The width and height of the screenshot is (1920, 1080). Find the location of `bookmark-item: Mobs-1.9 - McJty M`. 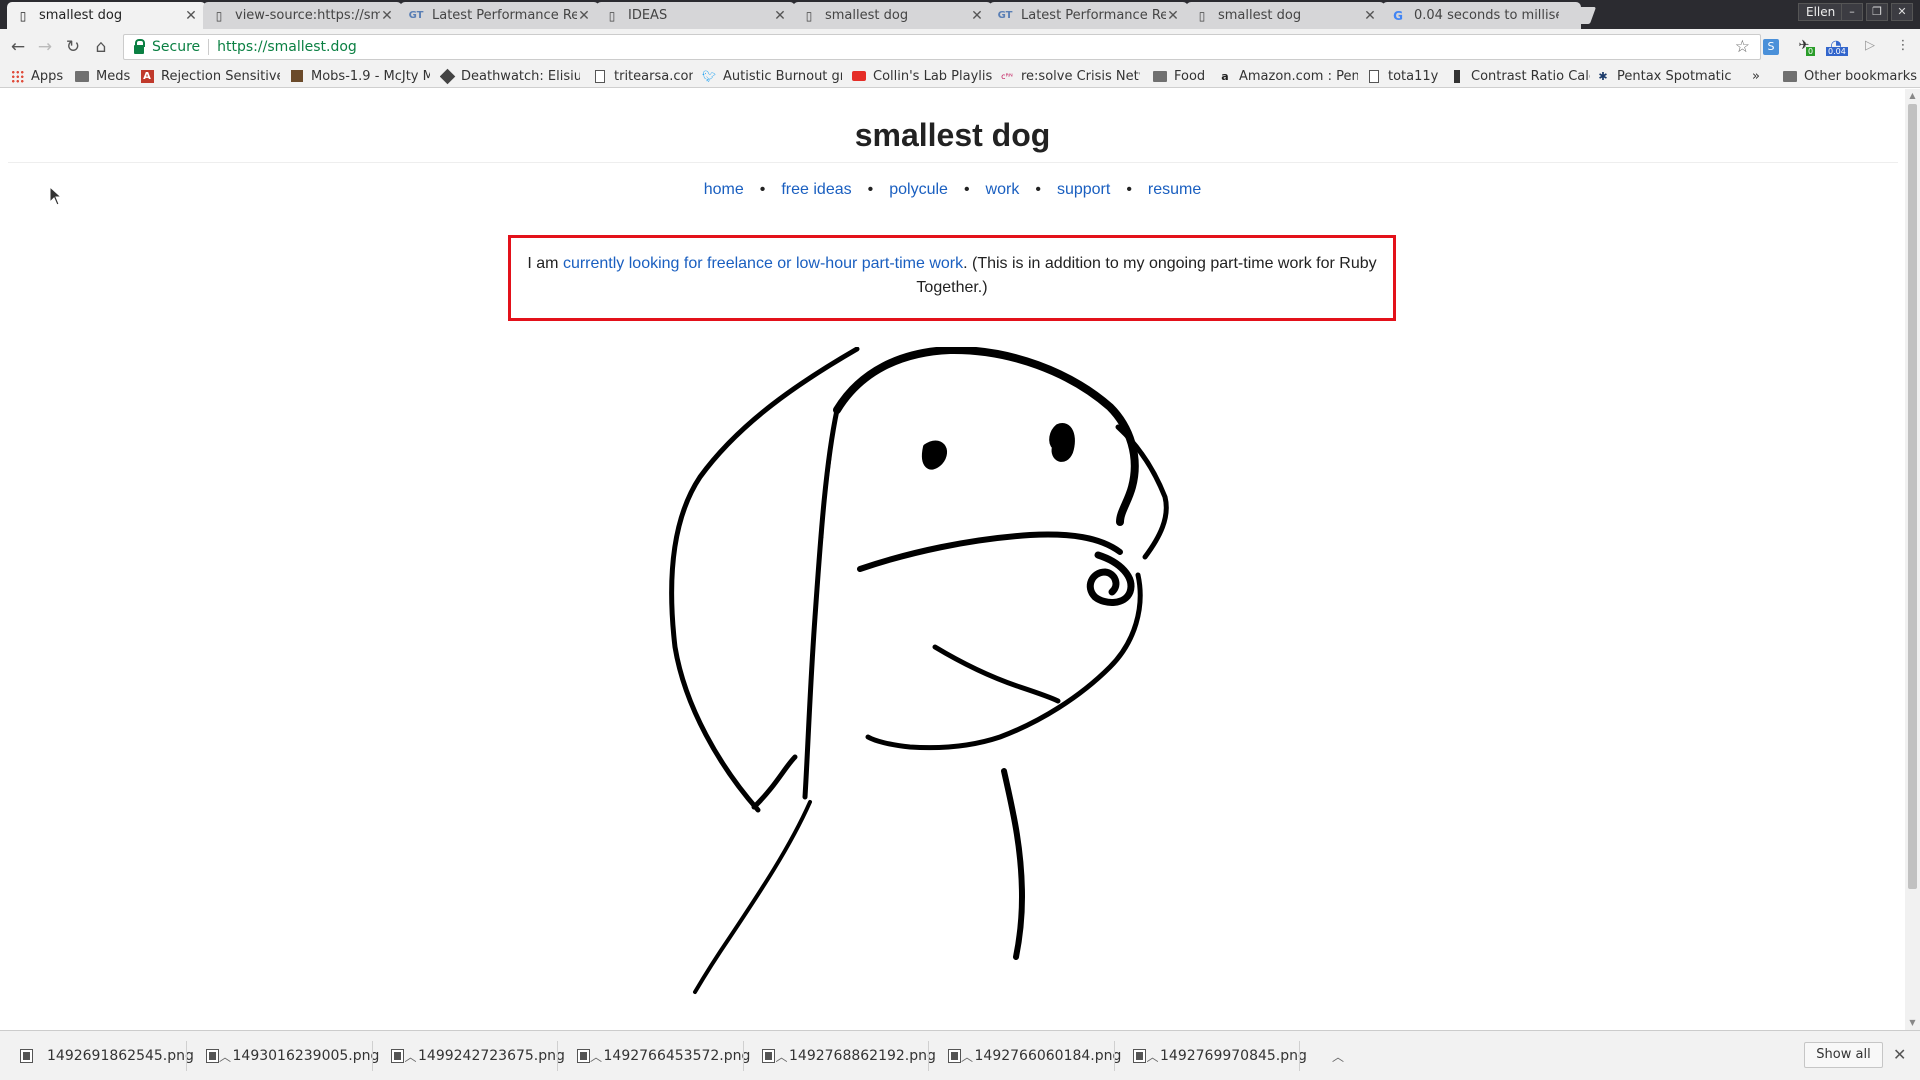

bookmark-item: Mobs-1.9 - McJty M is located at coordinates (360, 76).